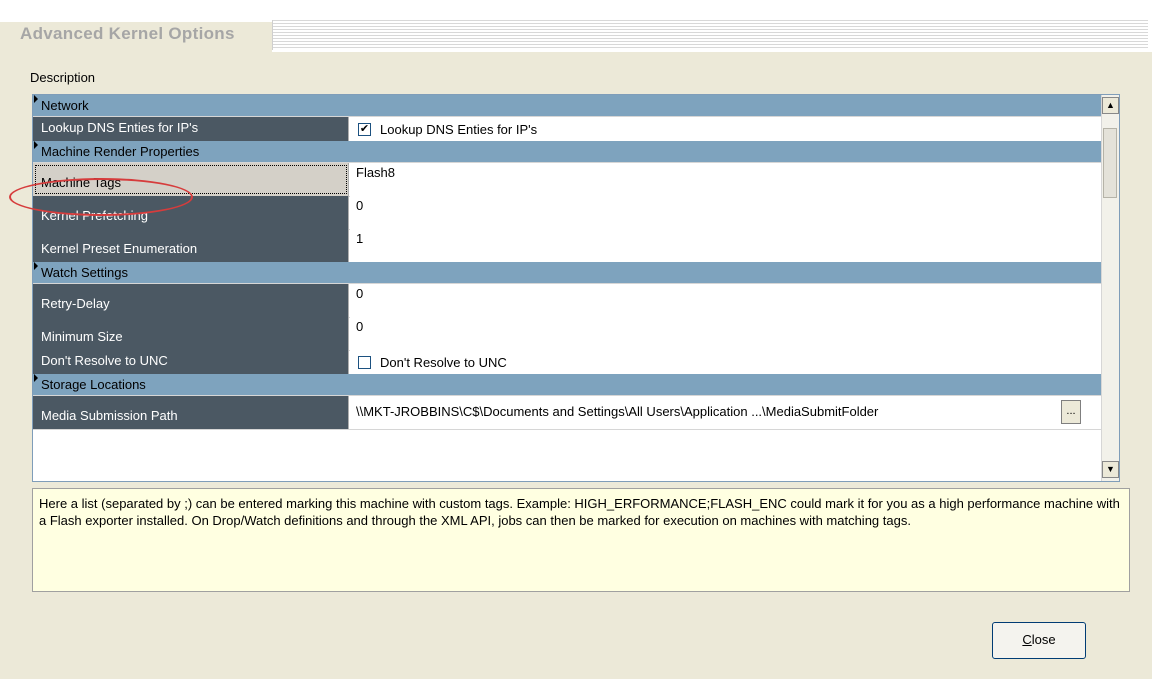 The height and width of the screenshot is (679, 1152). I want to click on property-name: Kernel Prefetching, so click(191, 212).